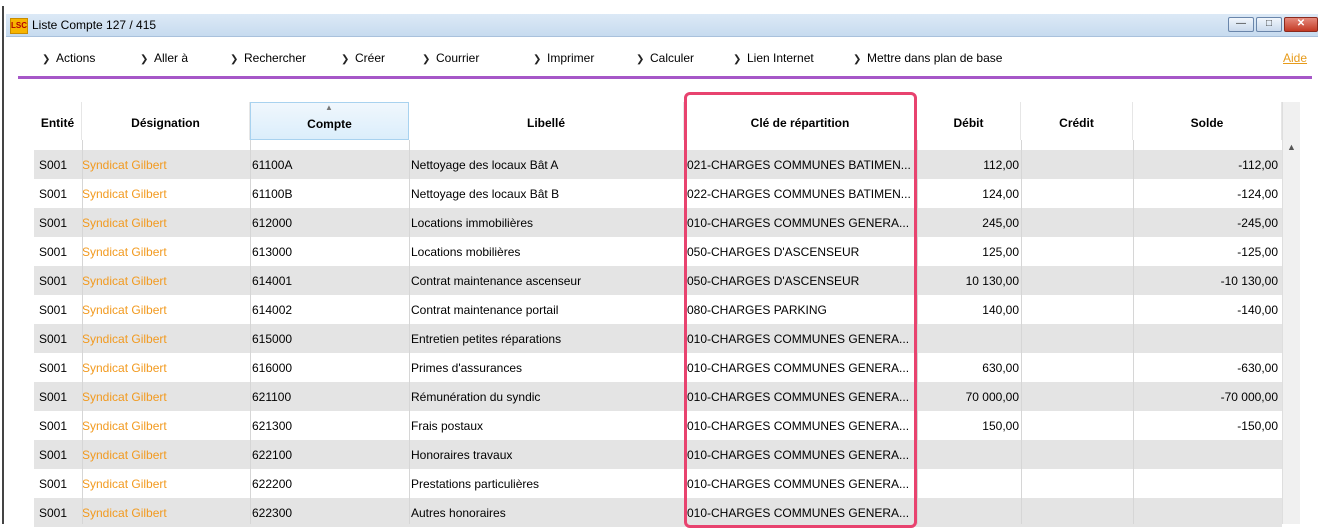 The height and width of the screenshot is (528, 1318). What do you see at coordinates (1257, 310) in the screenshot?
I see `cell-solde: -140,00` at bounding box center [1257, 310].